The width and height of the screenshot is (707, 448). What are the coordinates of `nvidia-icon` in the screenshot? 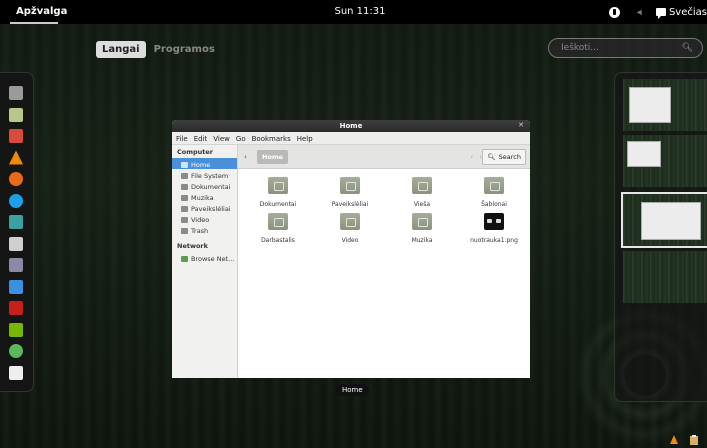 It's located at (16, 330).